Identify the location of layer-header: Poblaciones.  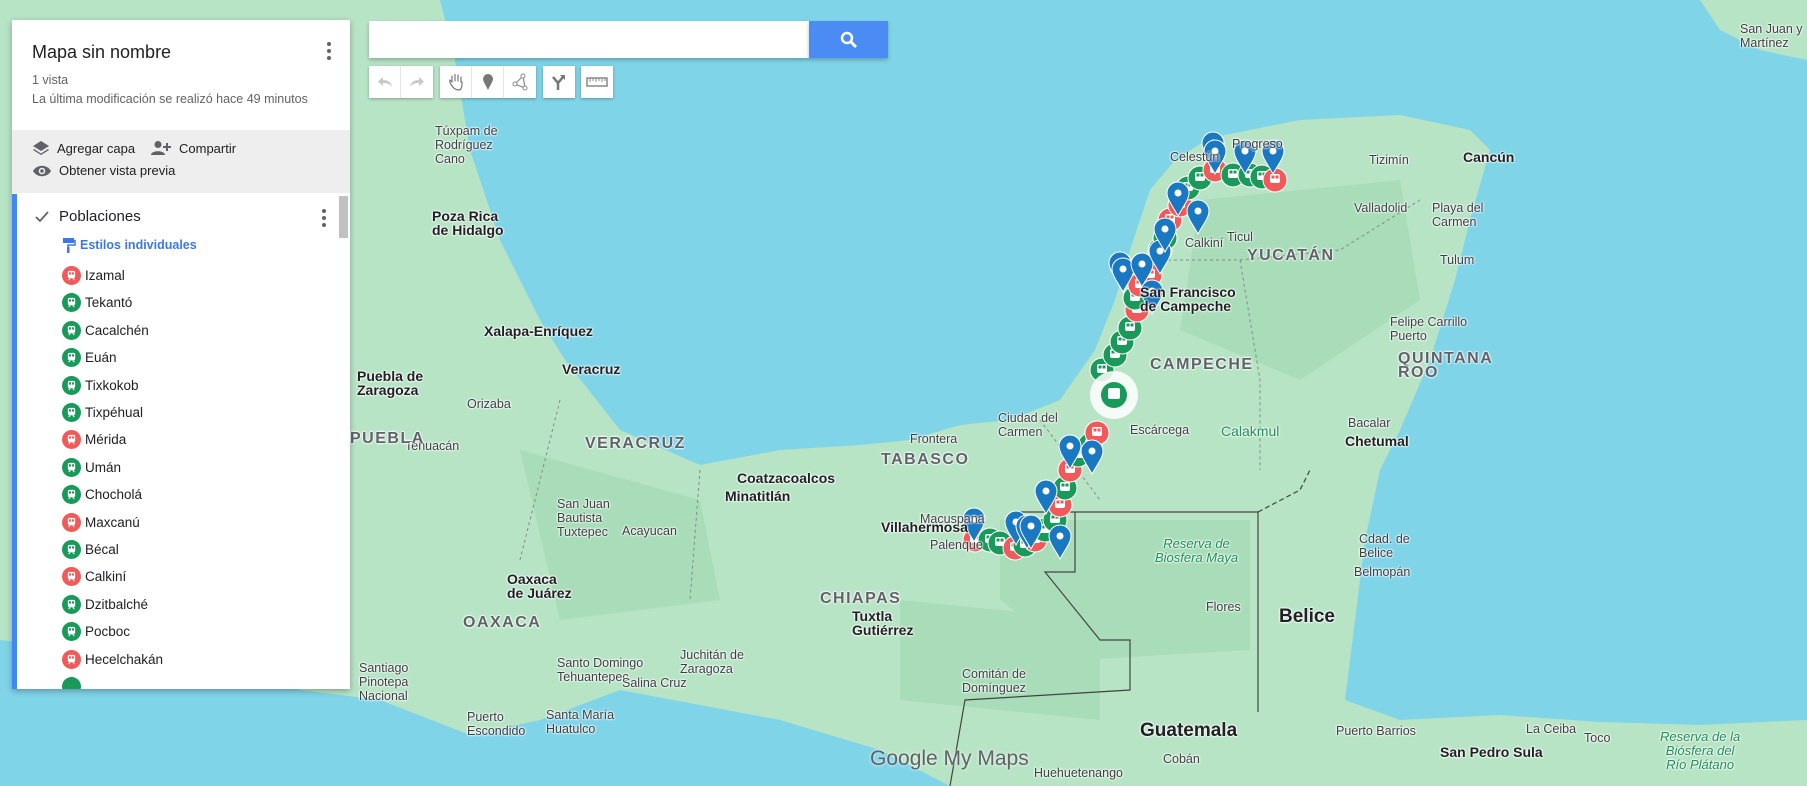
(87, 216).